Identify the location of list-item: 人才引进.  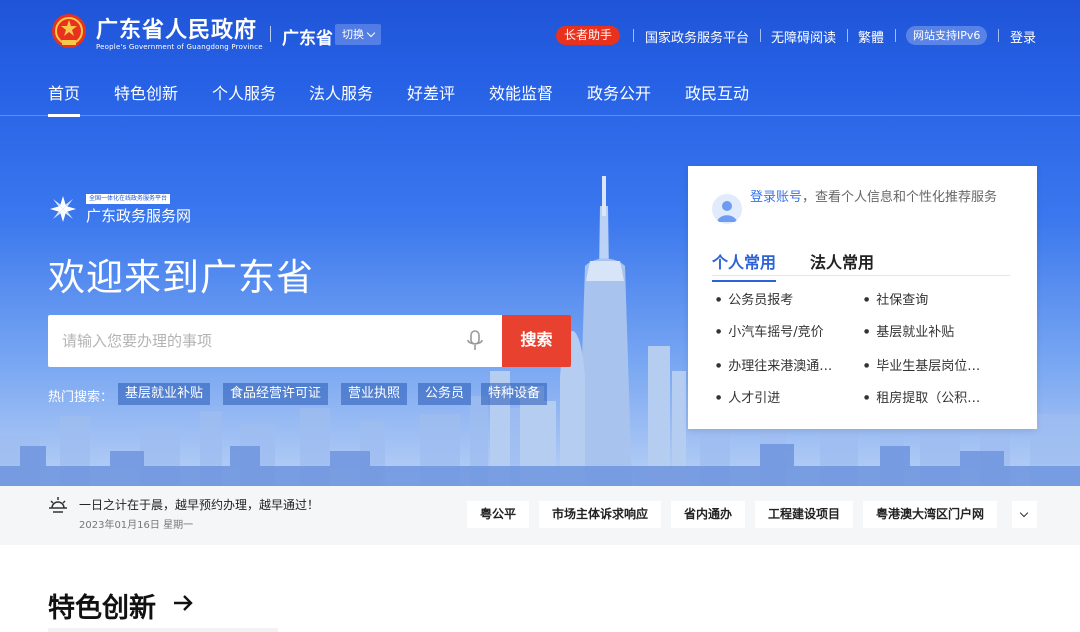
(748, 396).